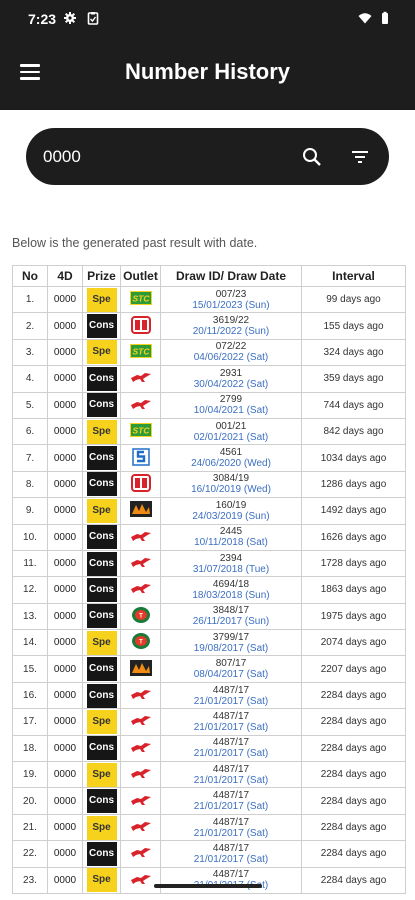 The height and width of the screenshot is (900, 415). What do you see at coordinates (353, 379) in the screenshot?
I see `row-interval: 359 days ago` at bounding box center [353, 379].